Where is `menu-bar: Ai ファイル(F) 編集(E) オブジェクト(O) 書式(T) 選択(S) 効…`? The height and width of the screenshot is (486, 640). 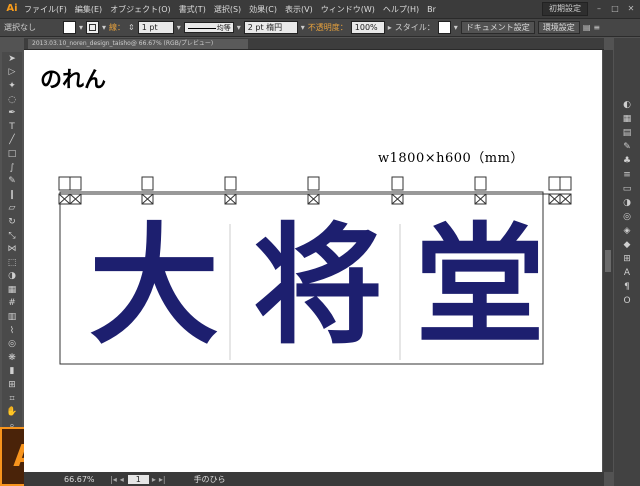
menu-bar: Ai ファイル(F) 編集(E) オブジェクト(O) 書式(T) 選択(S) 効… is located at coordinates (320, 9).